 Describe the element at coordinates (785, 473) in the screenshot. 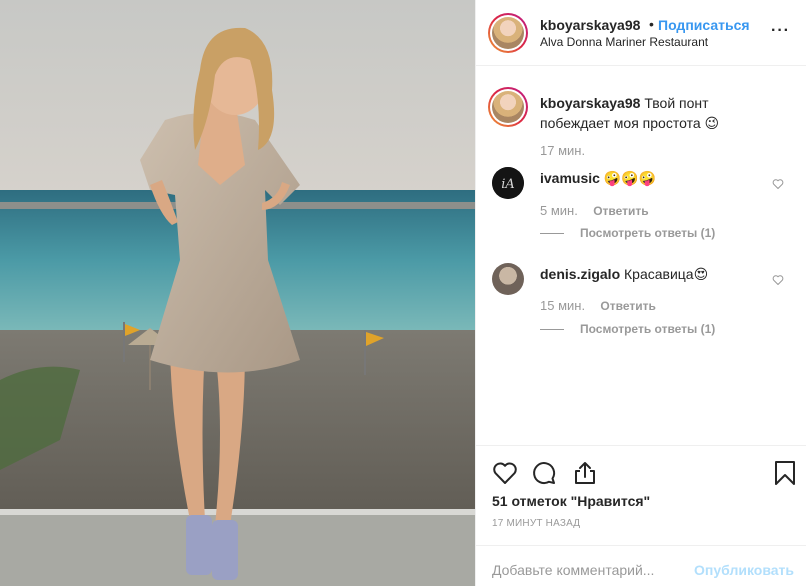

I see `bookmark-icon` at that location.